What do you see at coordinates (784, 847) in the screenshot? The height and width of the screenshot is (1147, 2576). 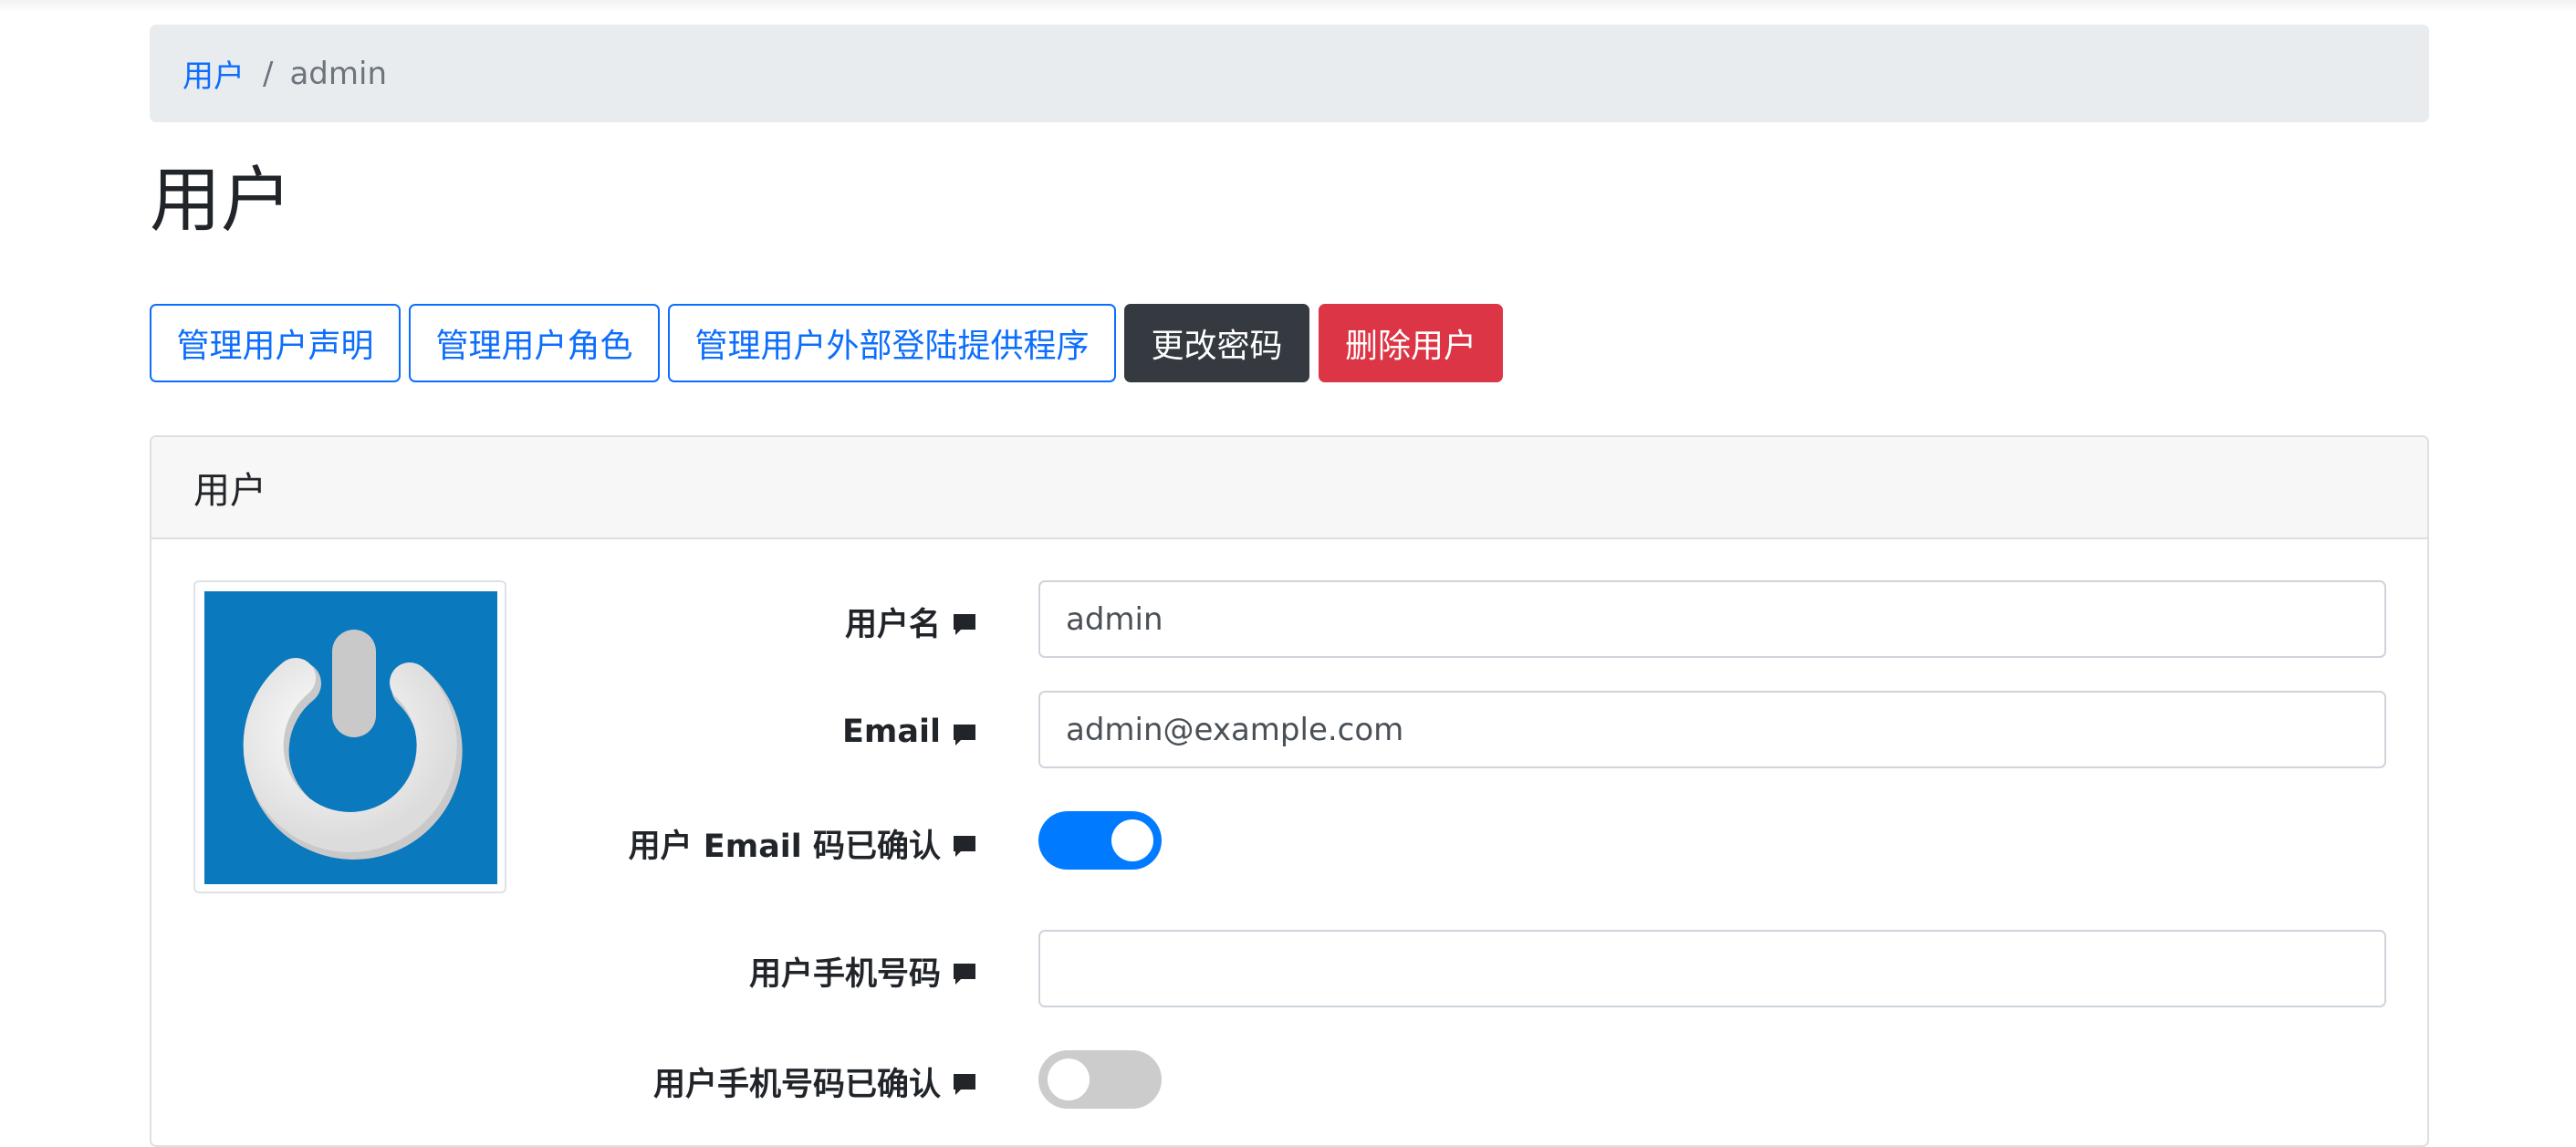 I see `email-confirmed-label-text: 用户 Email 码已确认` at bounding box center [784, 847].